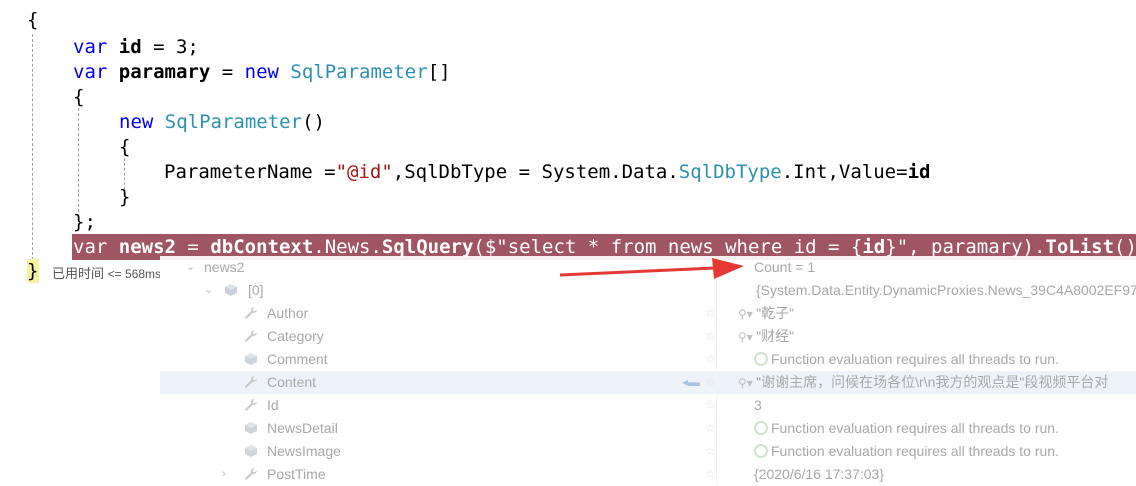  I want to click on annotation-arrow, so click(651, 268).